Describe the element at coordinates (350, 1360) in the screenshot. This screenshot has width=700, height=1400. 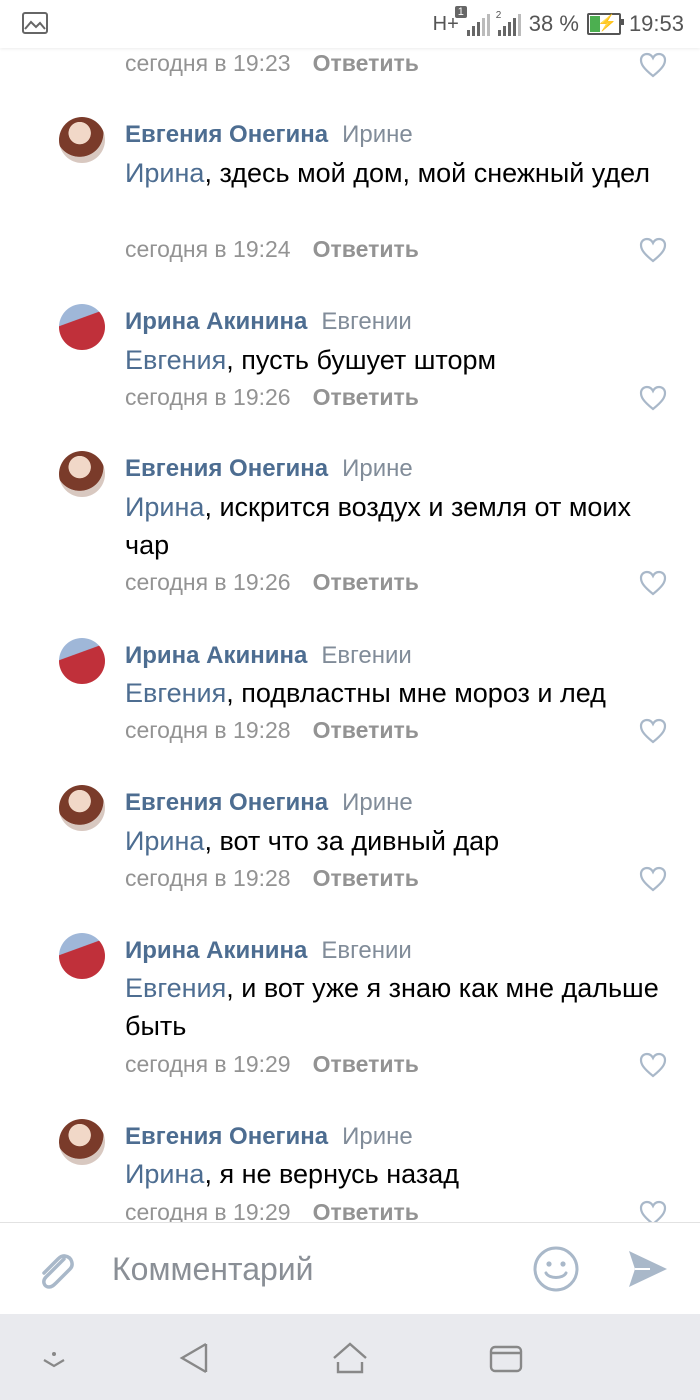
I see `home-icon` at that location.